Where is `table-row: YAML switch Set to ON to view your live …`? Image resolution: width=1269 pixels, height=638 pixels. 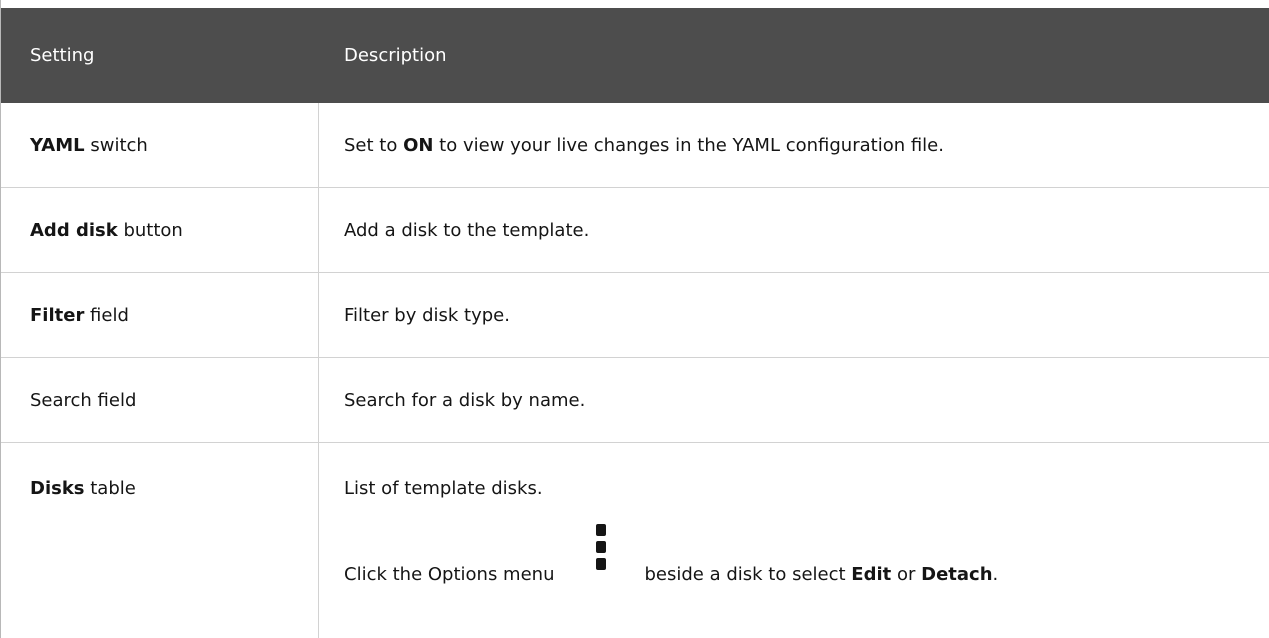
table-row: YAML switch Set to ON to view your live … is located at coordinates (635, 145).